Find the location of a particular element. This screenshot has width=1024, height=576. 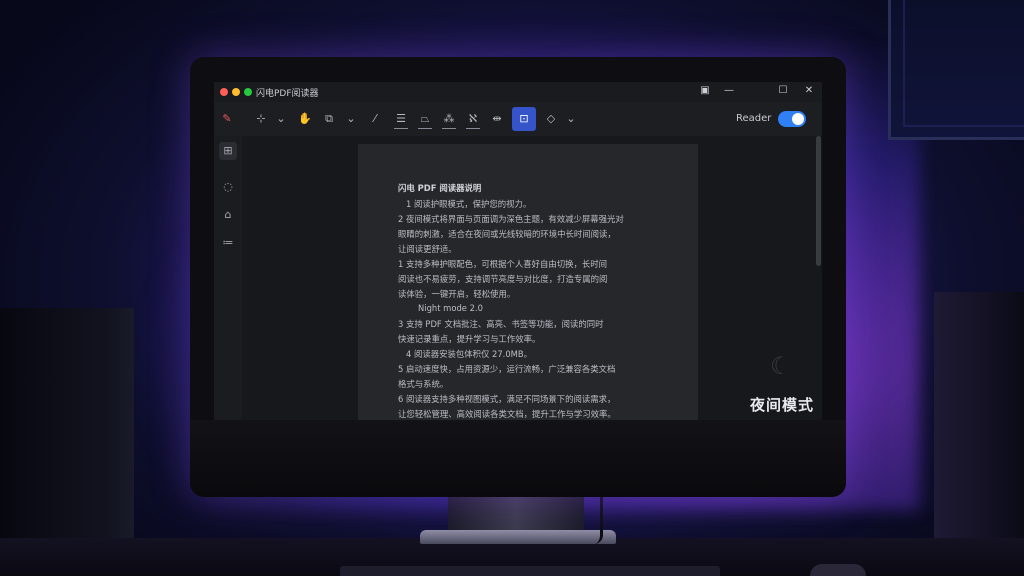

stamp-icon: ⁂ is located at coordinates (449, 119).